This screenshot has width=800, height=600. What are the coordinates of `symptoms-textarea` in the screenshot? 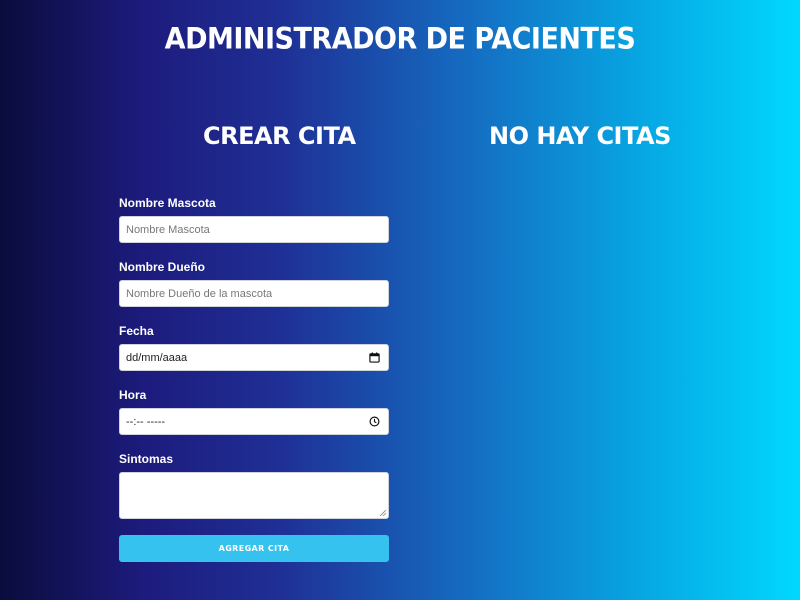 It's located at (254, 495).